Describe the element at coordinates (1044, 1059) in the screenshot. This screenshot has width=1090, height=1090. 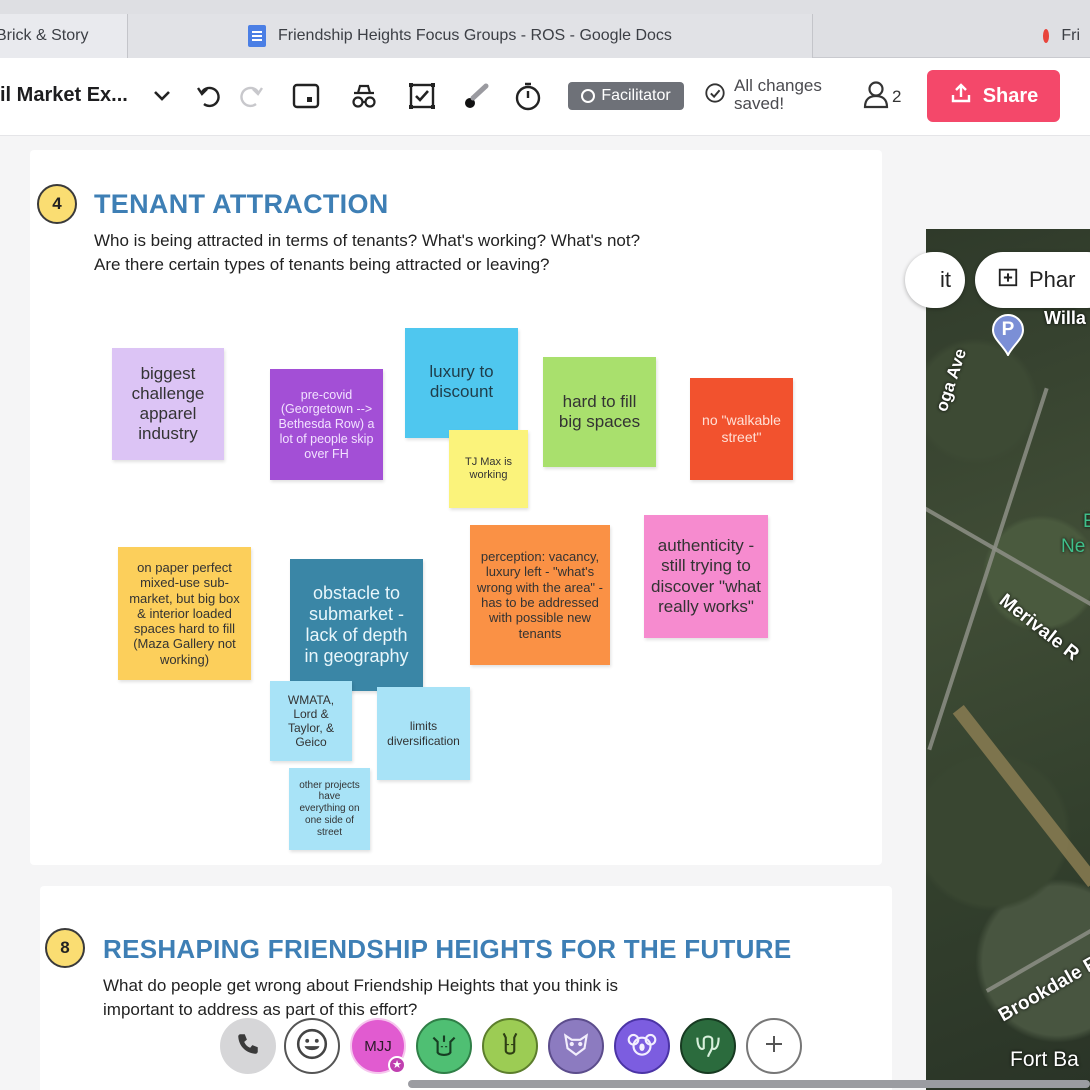
I see `map-place-label: Fort Ba` at that location.